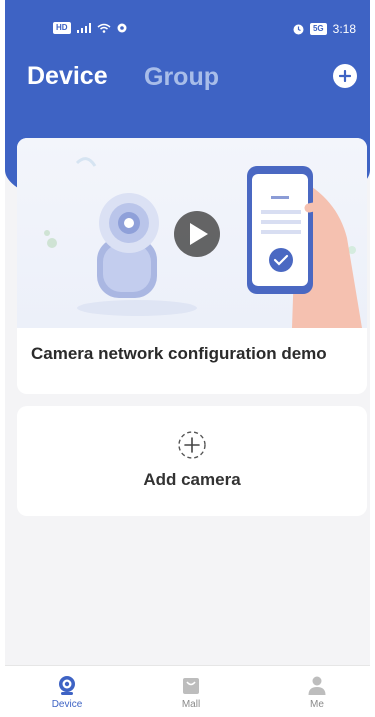  What do you see at coordinates (317, 685) in the screenshot?
I see `profile-icon` at bounding box center [317, 685].